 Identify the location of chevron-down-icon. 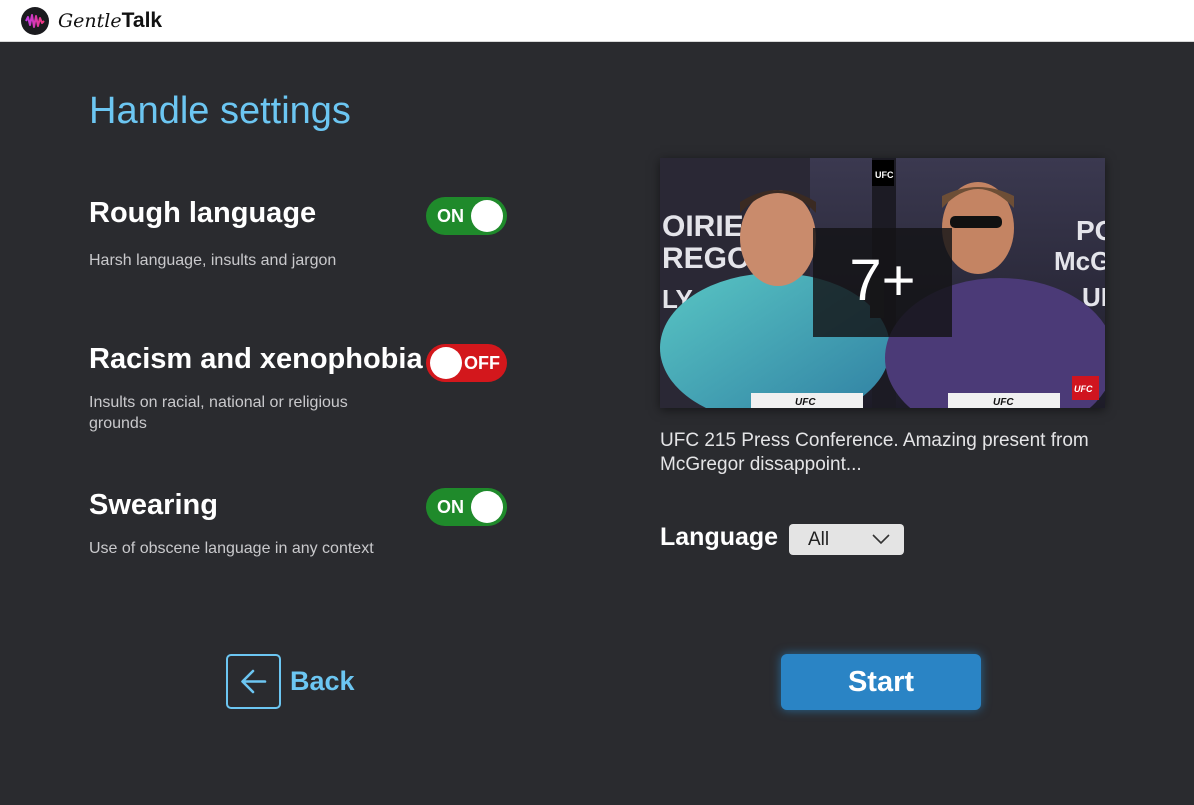
(881, 539).